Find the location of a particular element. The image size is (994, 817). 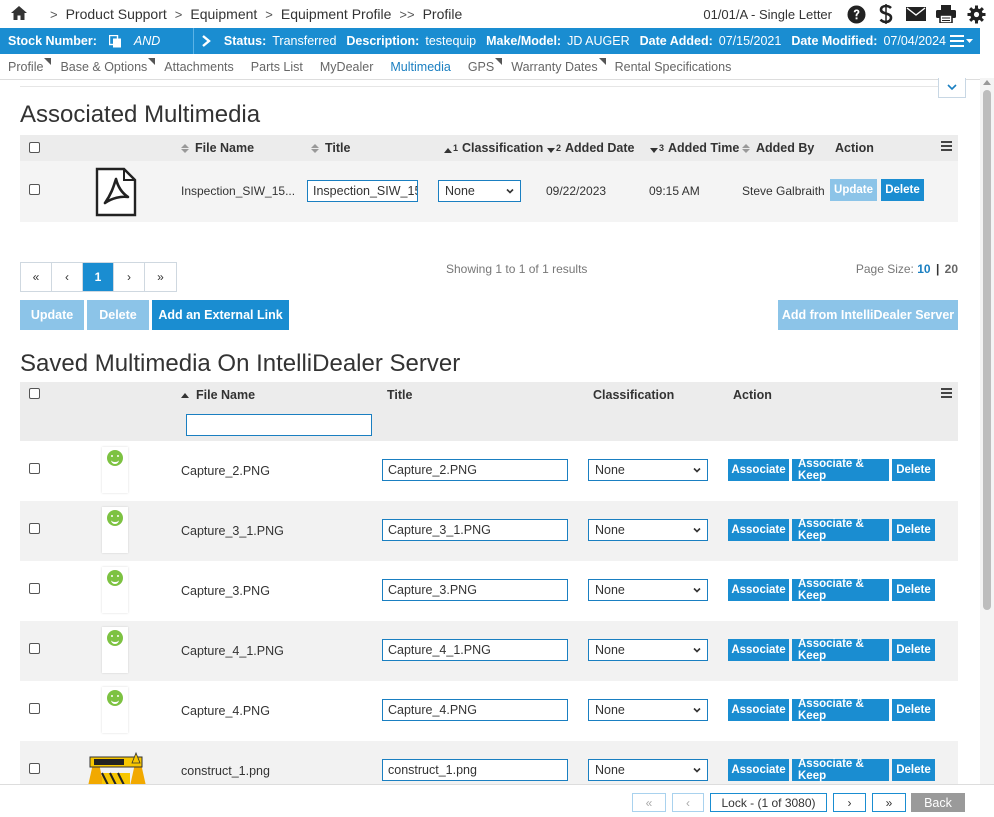

row-title-input: Capture_4_1.PNG is located at coordinates (475, 650).